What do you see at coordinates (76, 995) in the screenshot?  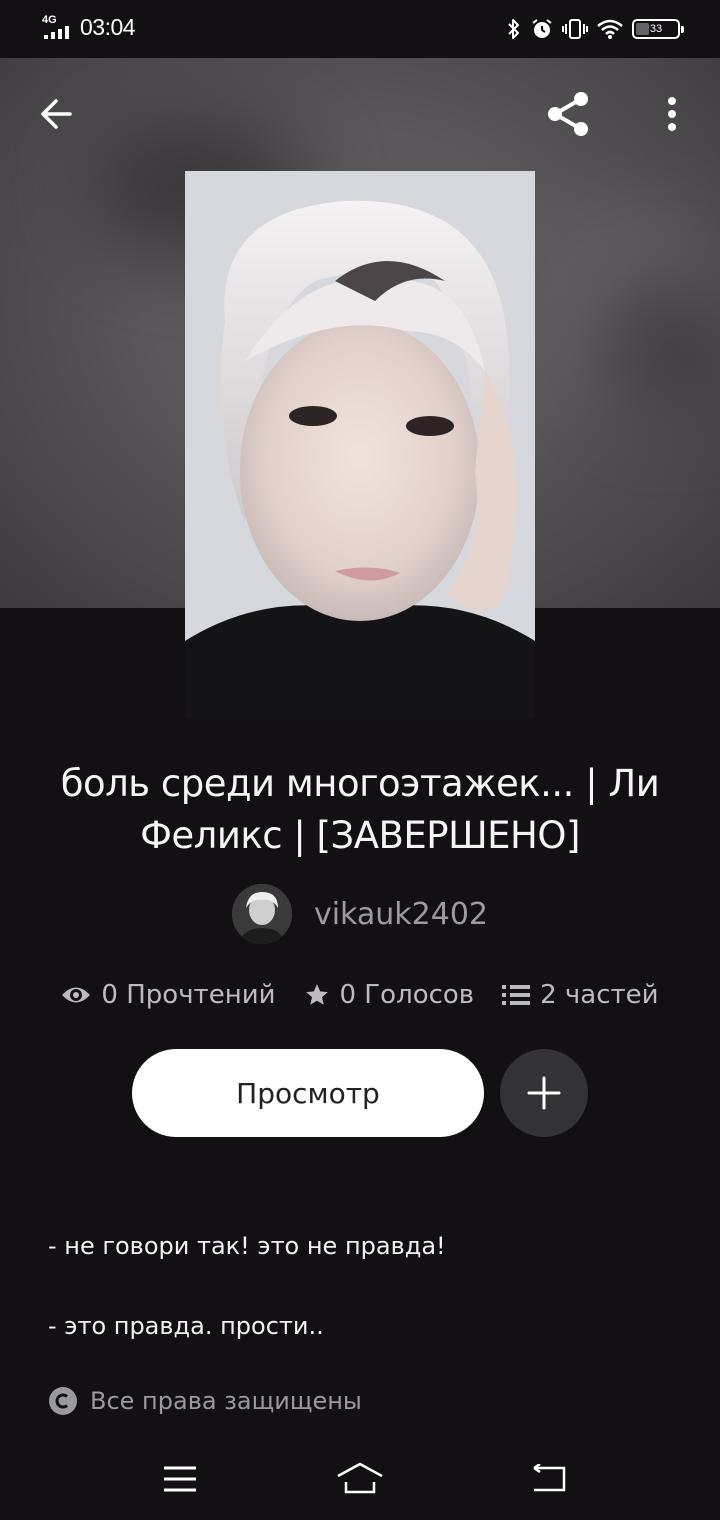 I see `eye-icon` at bounding box center [76, 995].